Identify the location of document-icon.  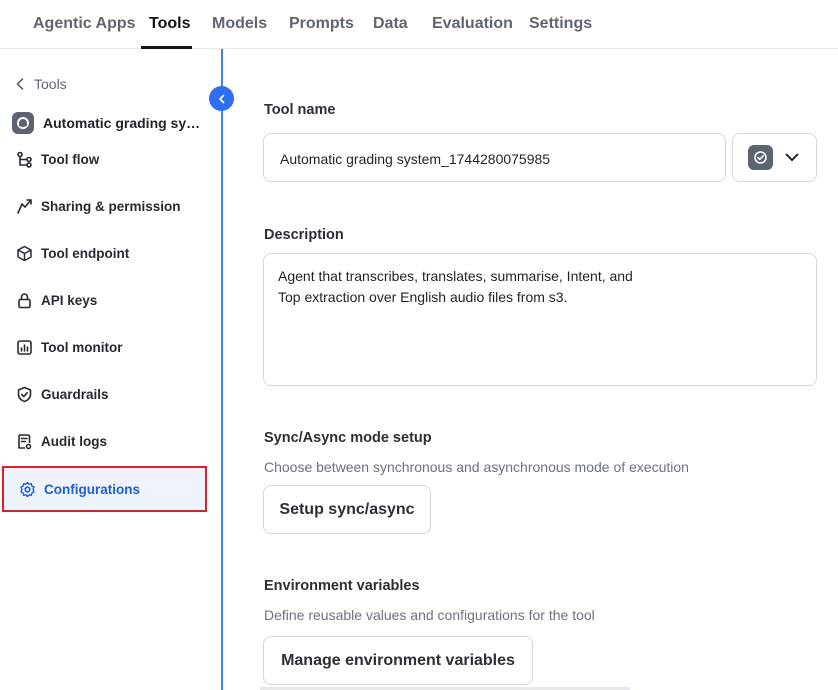
(25, 442).